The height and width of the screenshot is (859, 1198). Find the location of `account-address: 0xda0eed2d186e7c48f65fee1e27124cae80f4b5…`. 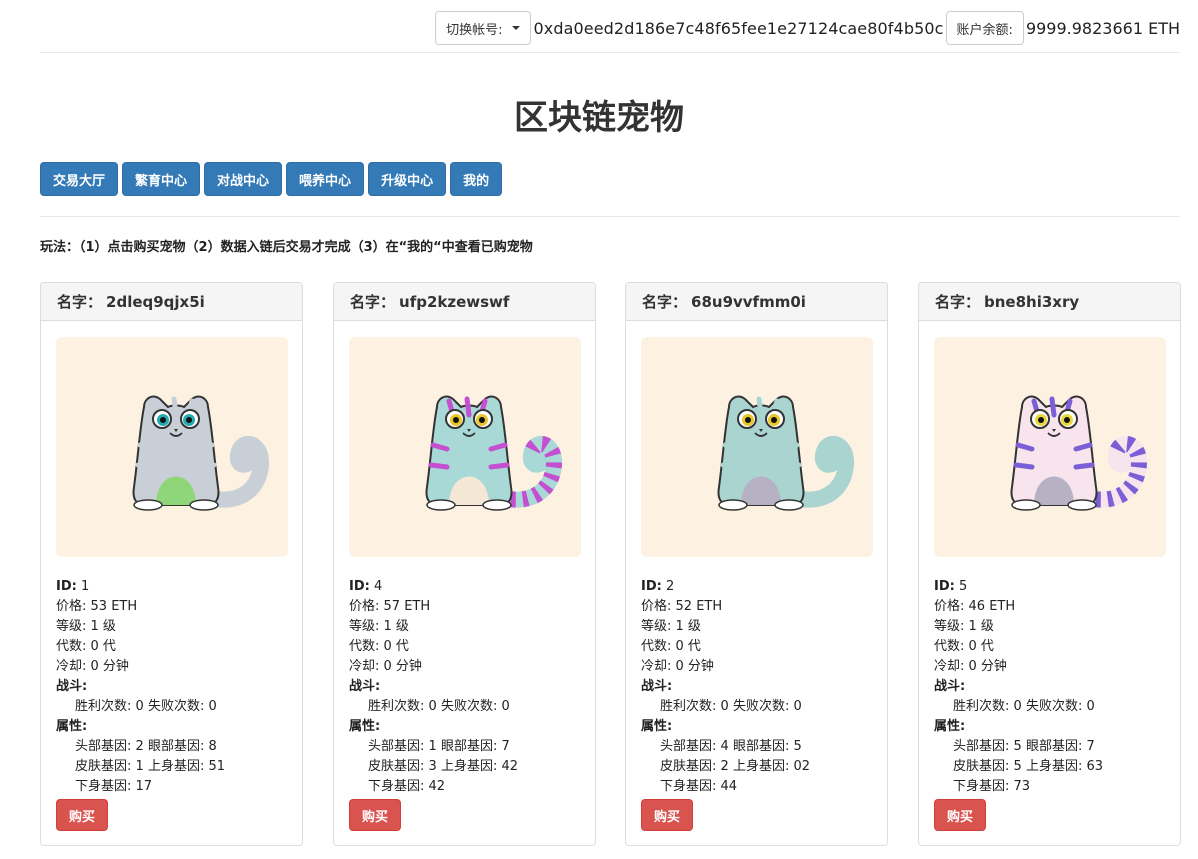

account-address: 0xda0eed2d186e7c48f65fee1e27124cae80f4b5… is located at coordinates (738, 28).